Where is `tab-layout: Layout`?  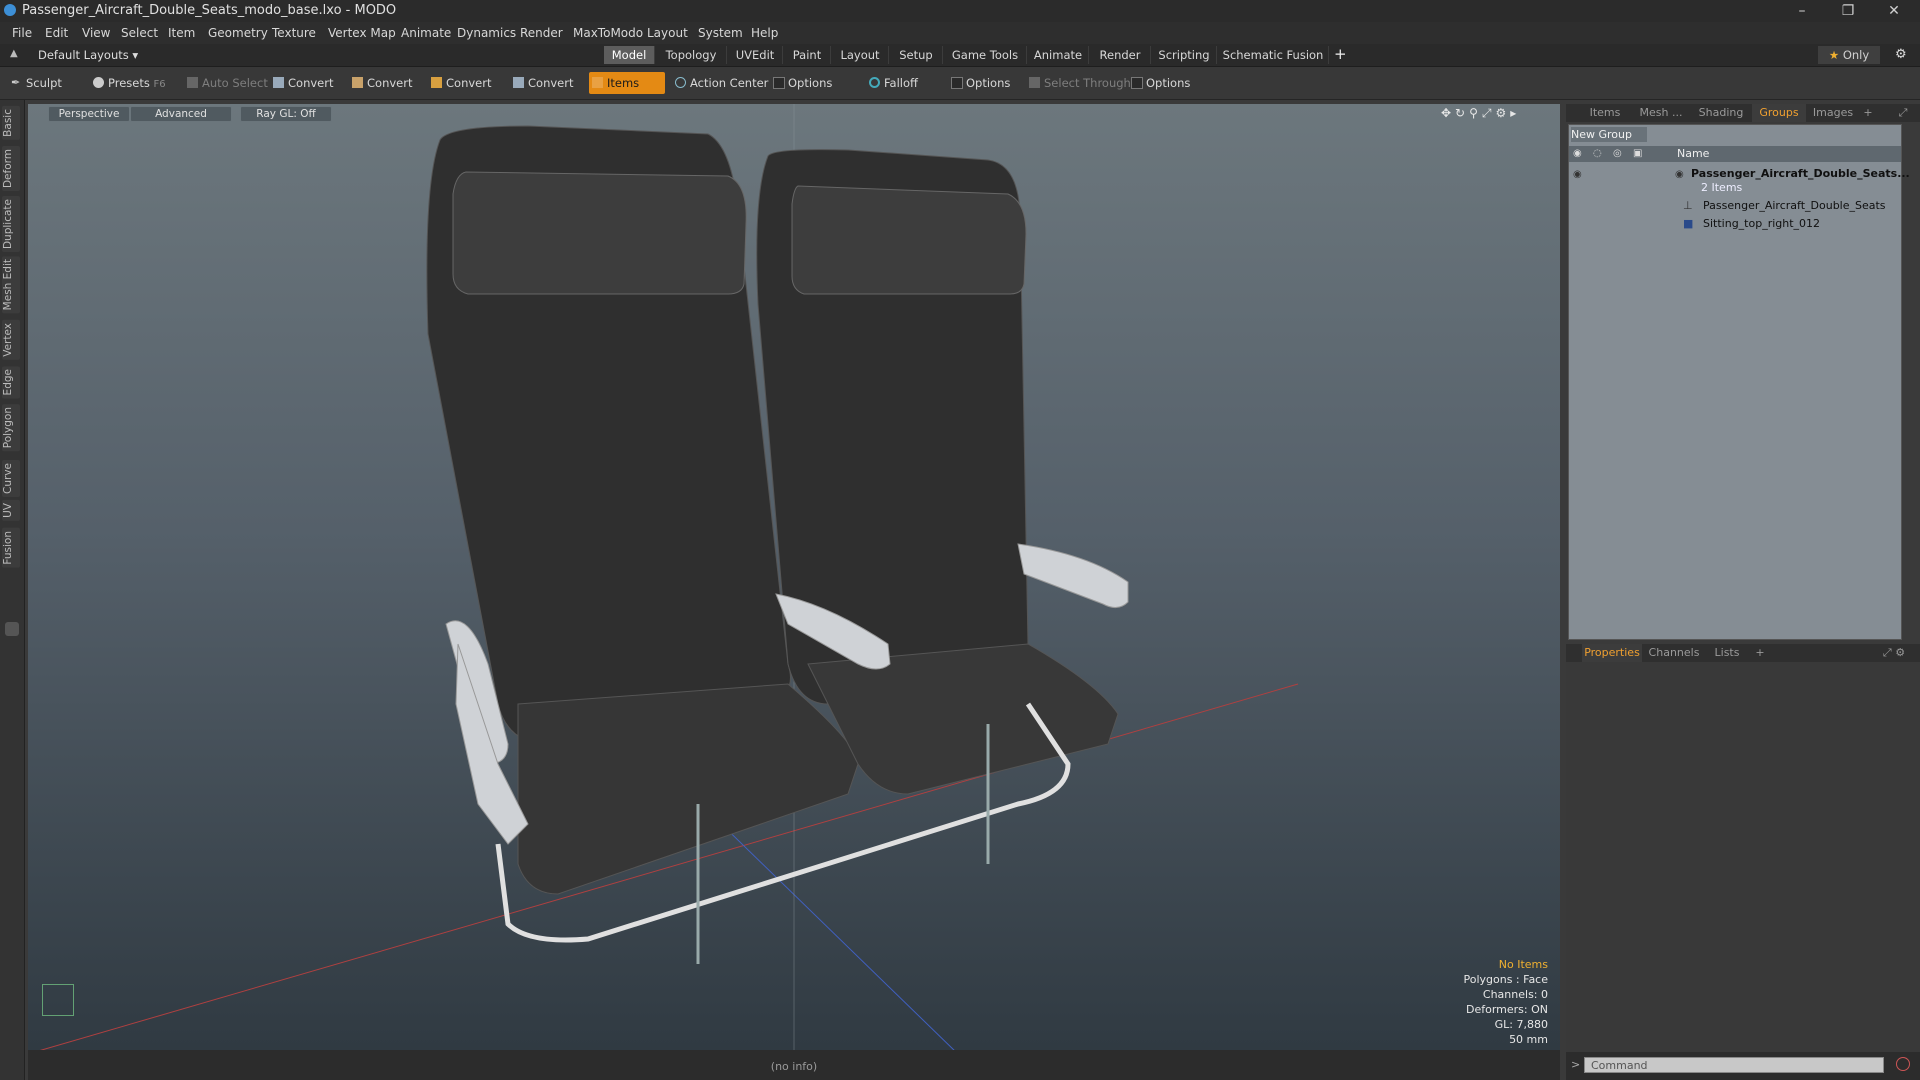 tab-layout: Layout is located at coordinates (860, 55).